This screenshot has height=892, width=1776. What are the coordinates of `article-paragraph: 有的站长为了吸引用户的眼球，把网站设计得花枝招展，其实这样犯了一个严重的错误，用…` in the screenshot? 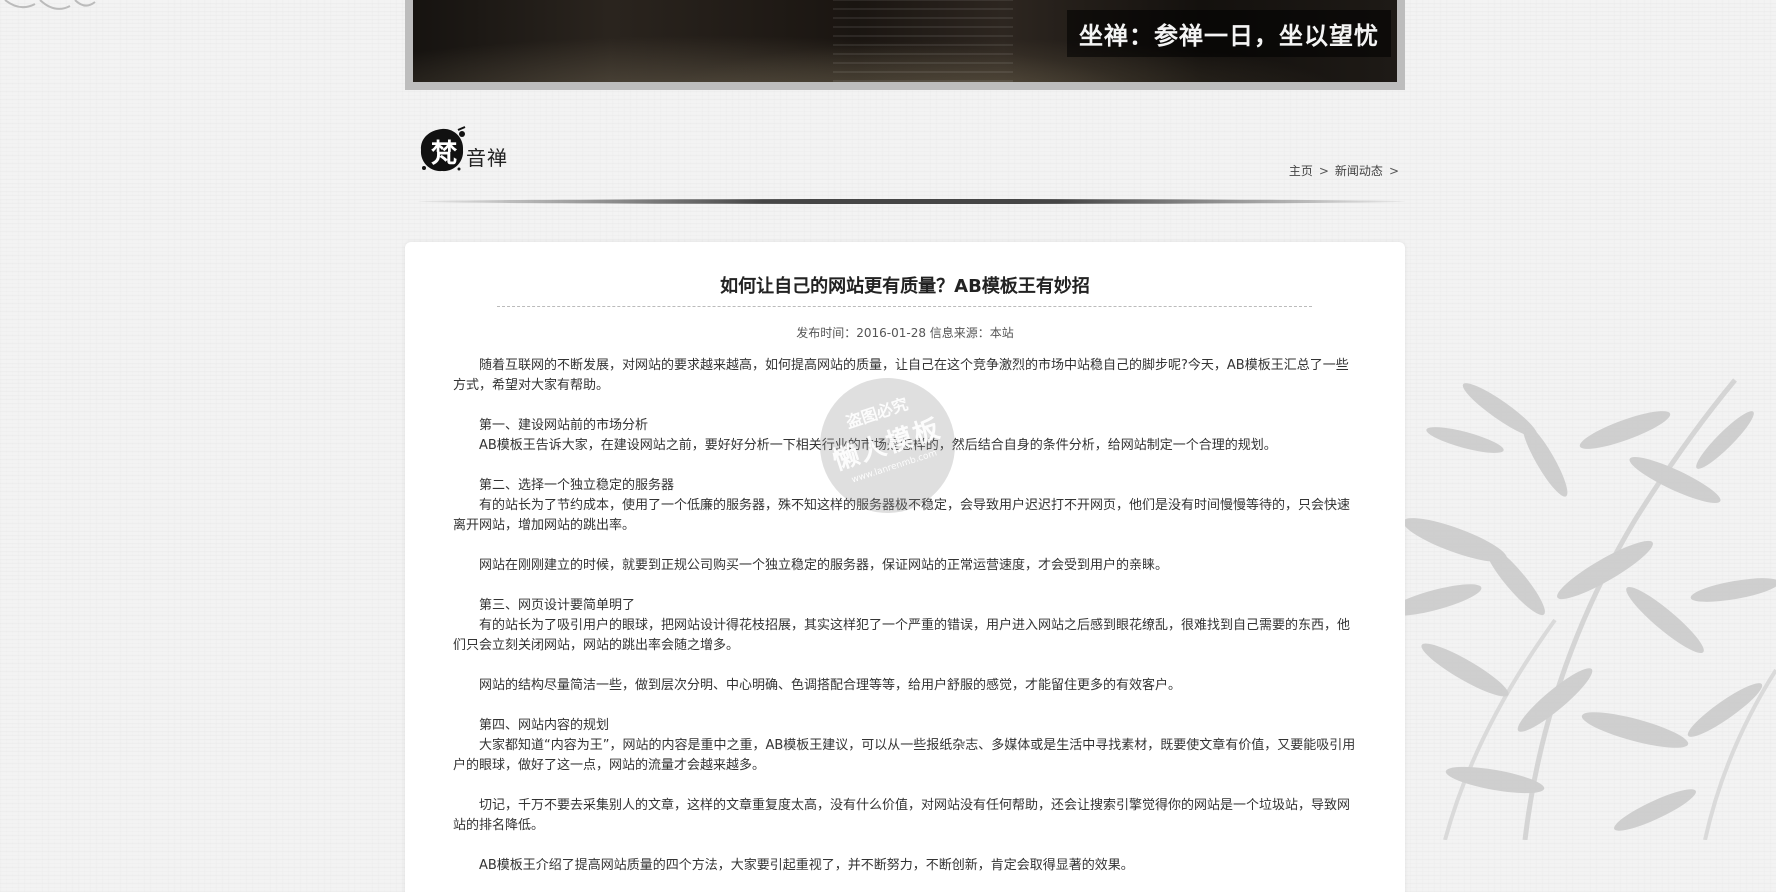 It's located at (902, 635).